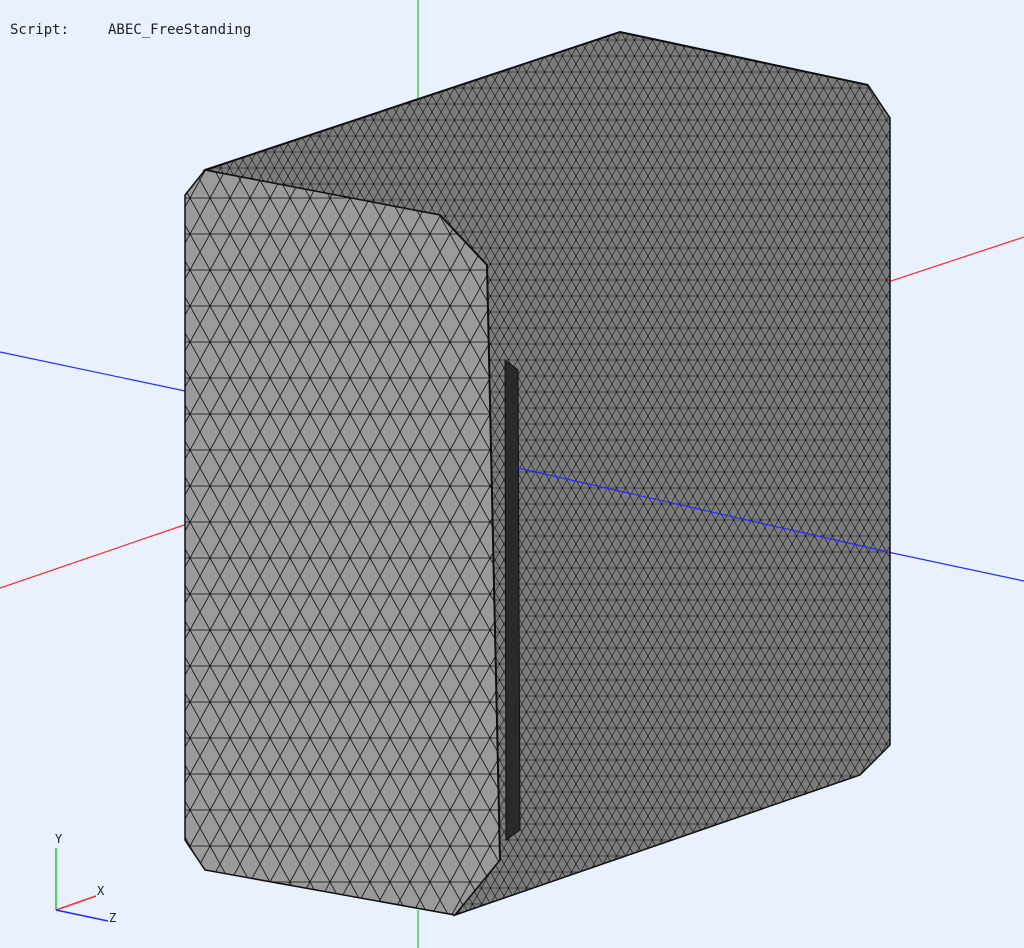 This screenshot has width=1024, height=948. What do you see at coordinates (82, 915) in the screenshot?
I see `triad-z-axis` at bounding box center [82, 915].